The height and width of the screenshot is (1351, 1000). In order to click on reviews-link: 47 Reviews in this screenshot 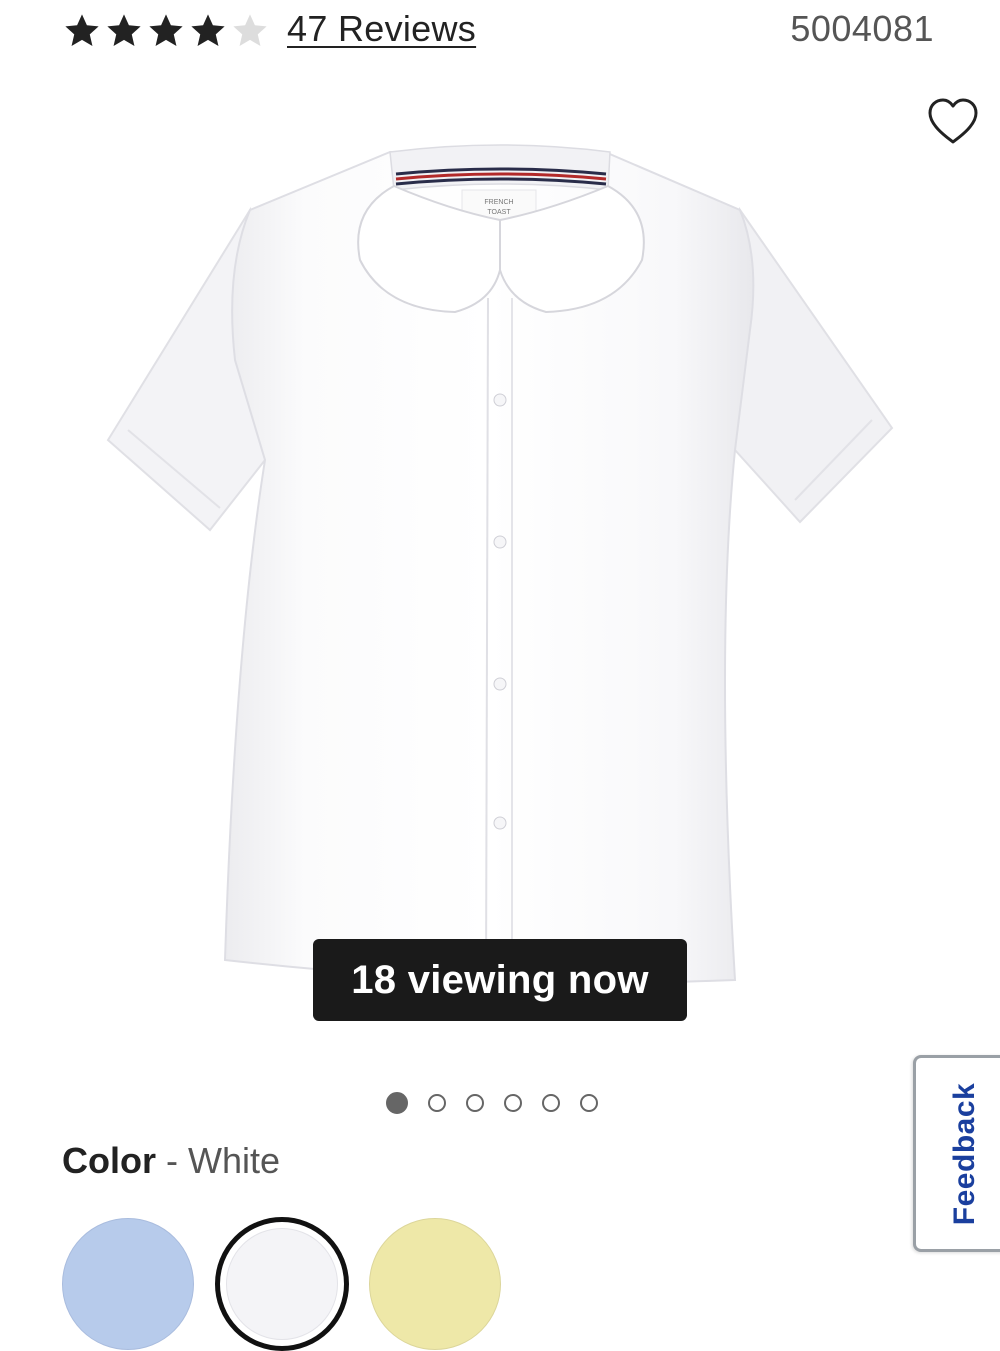, I will do `click(381, 29)`.